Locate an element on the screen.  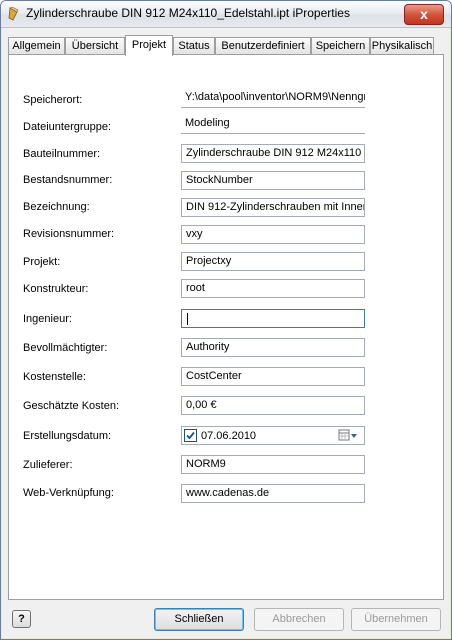
tab-uebersicht: Übersicht is located at coordinates (95, 45).